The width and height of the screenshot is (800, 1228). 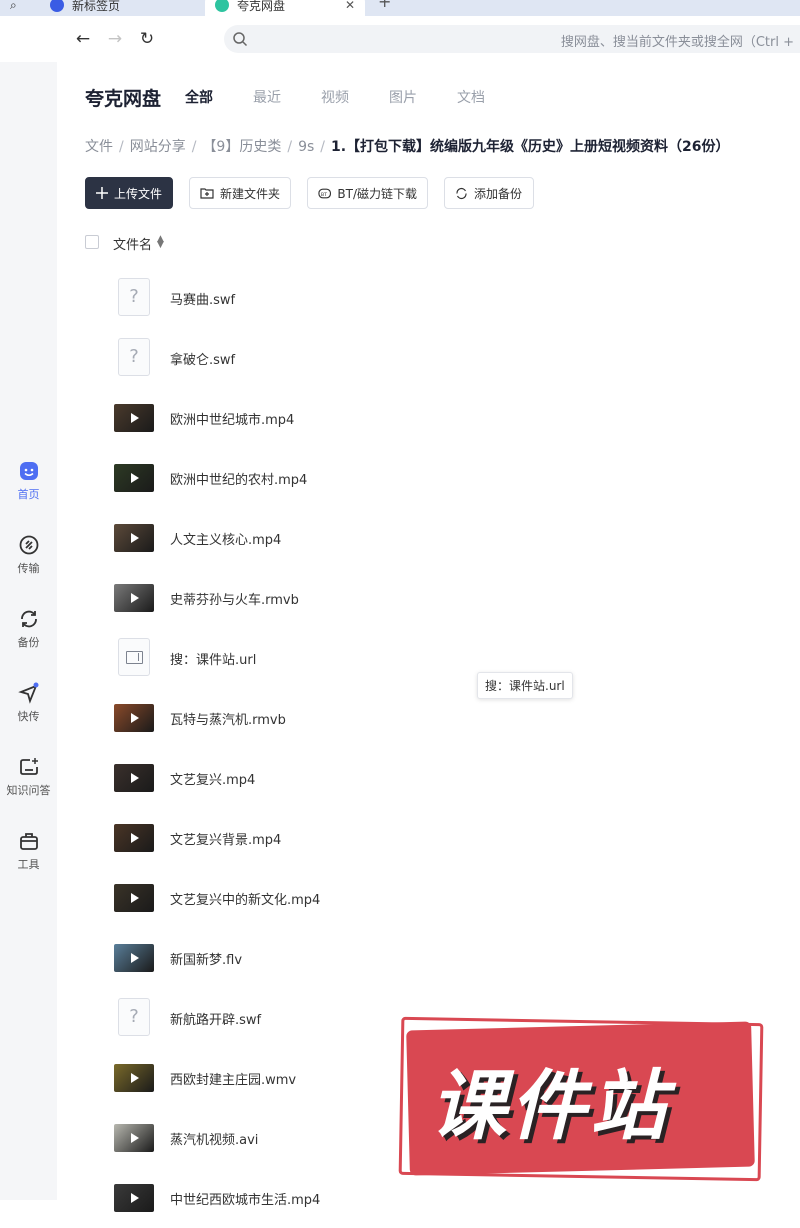 I want to click on file-name: 马赛曲.swf, so click(x=202, y=298).